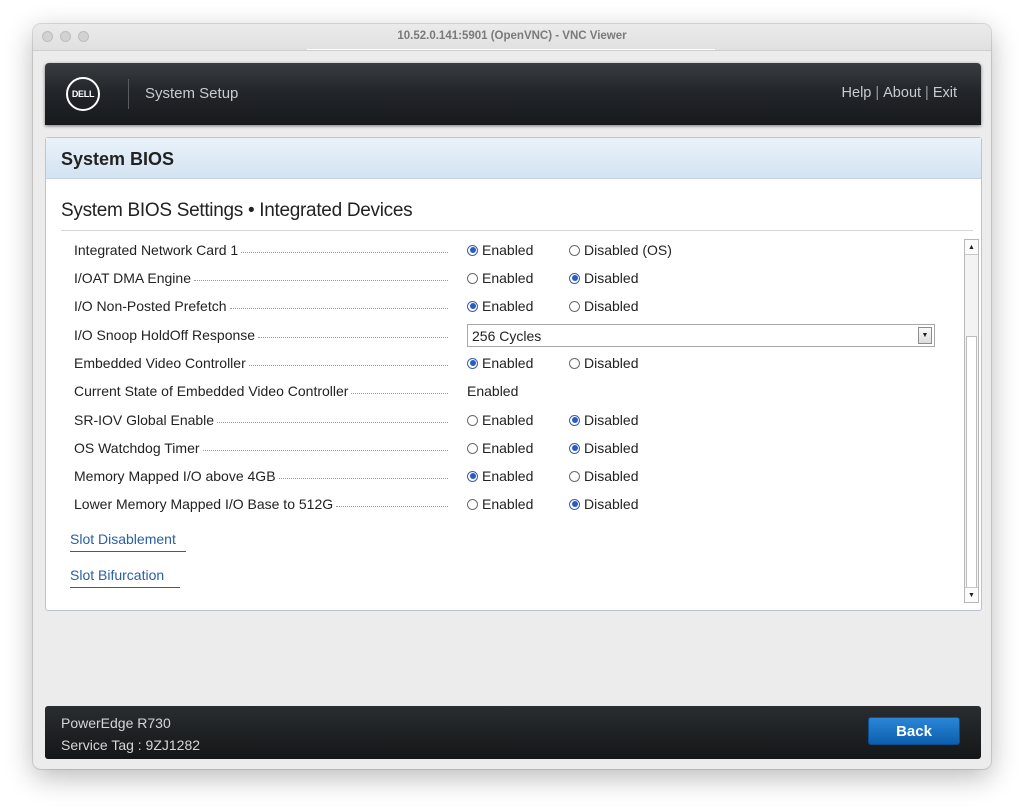 The width and height of the screenshot is (1024, 810). I want to click on radio-sriov-disabled: Disabled, so click(603, 420).